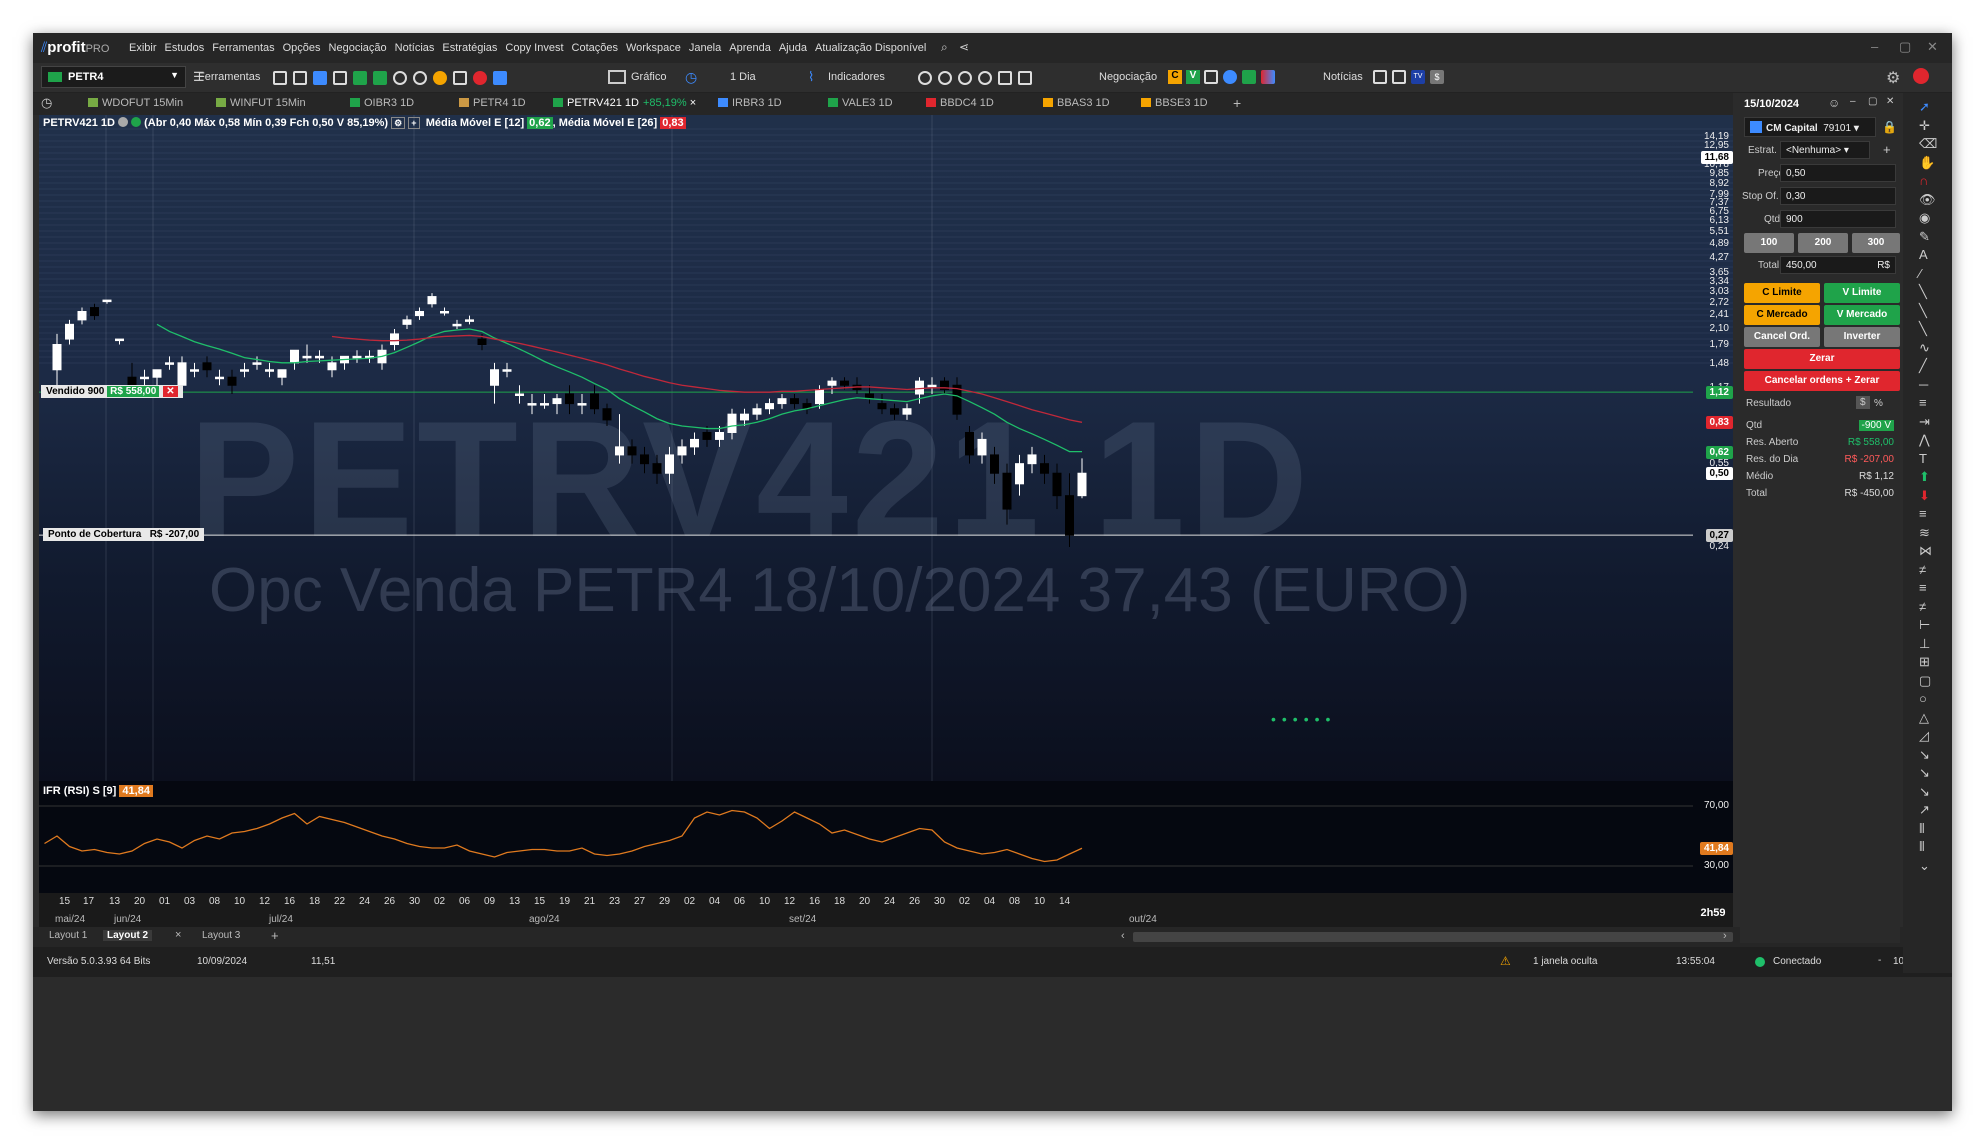 This screenshot has height=1144, width=1984. I want to click on quick-buy-button: C, so click(1175, 77).